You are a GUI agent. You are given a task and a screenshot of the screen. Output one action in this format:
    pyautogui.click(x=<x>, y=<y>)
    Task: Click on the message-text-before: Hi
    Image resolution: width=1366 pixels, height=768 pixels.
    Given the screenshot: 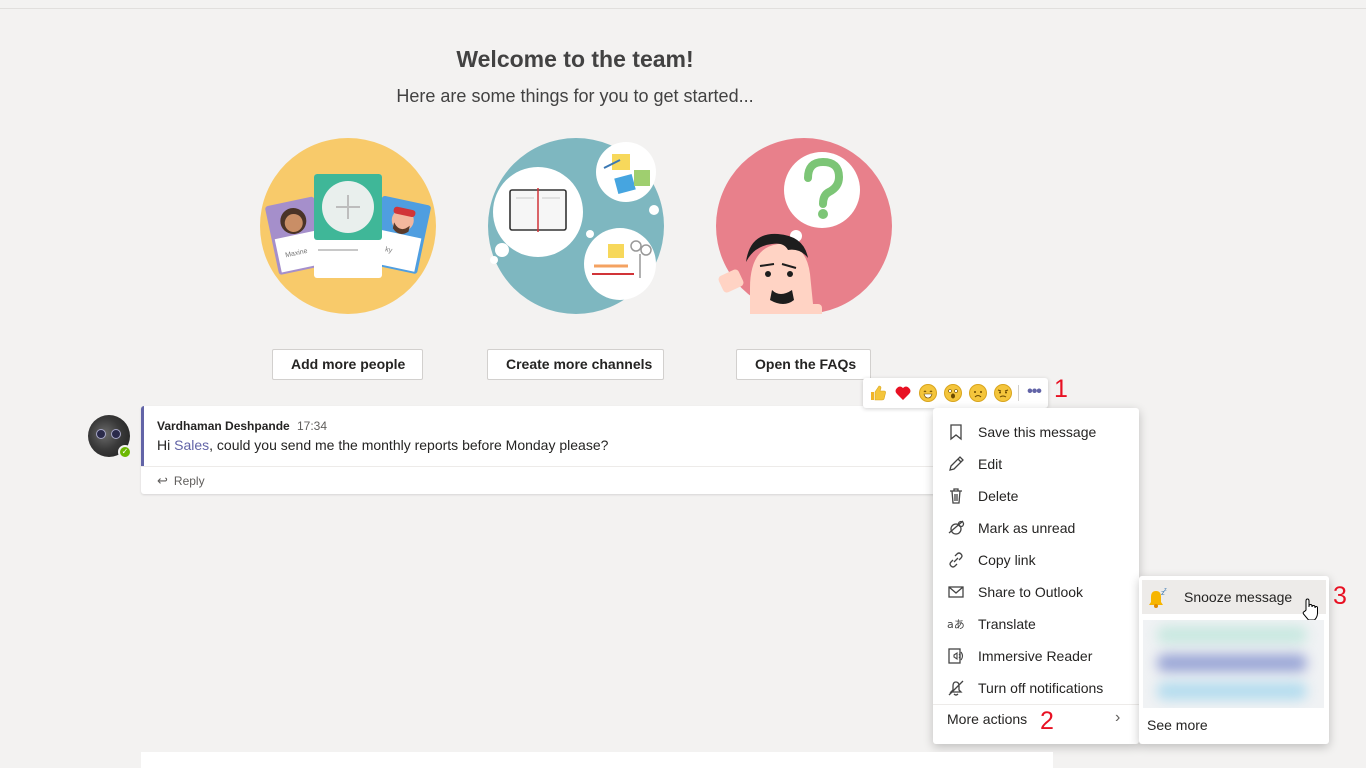 What is the action you would take?
    pyautogui.click(x=166, y=445)
    